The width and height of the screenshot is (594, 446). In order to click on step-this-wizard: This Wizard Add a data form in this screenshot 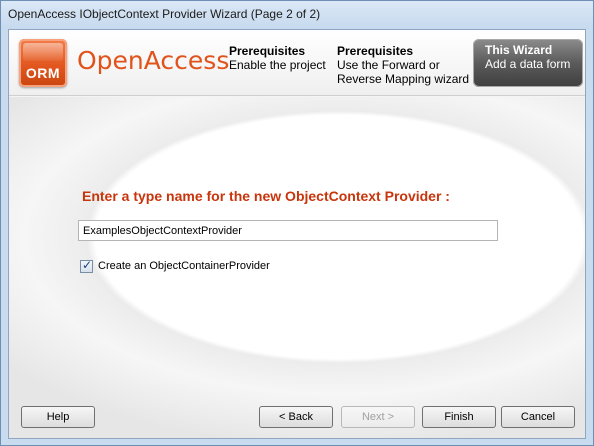, I will do `click(528, 63)`.